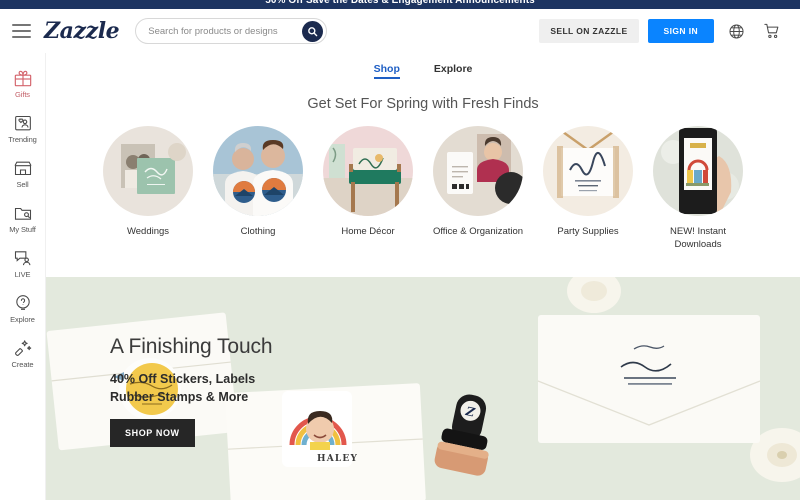  I want to click on sell-on-zazzle-button: SELL ON ZAZZLE, so click(589, 31).